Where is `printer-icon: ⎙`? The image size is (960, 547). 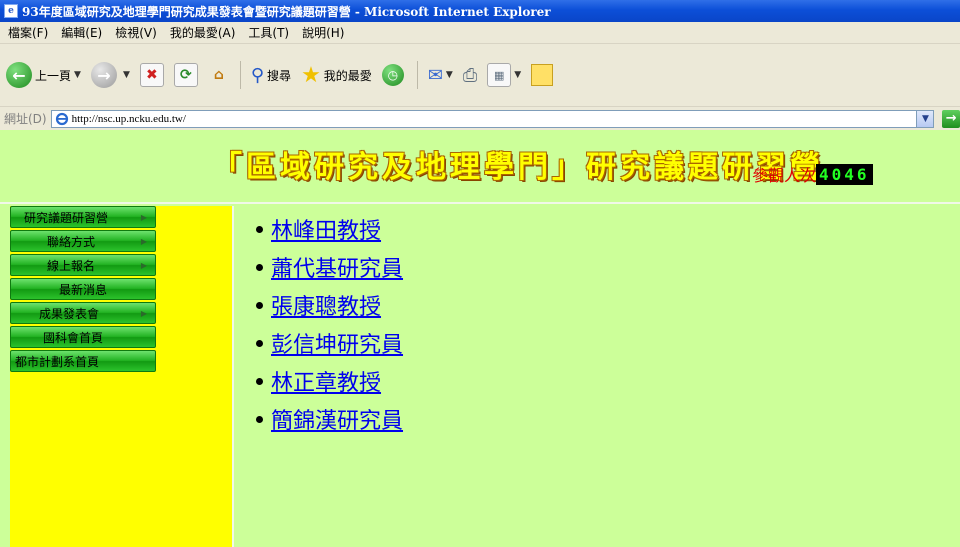 printer-icon: ⎙ is located at coordinates (470, 75).